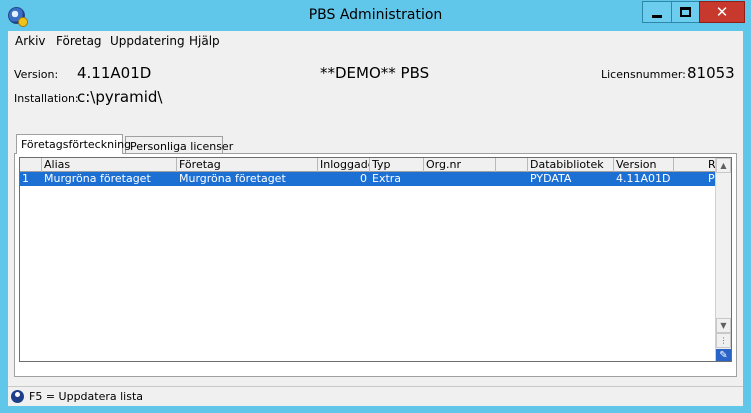  I want to click on menu-uppdatering: Uppdatering, so click(147, 41).